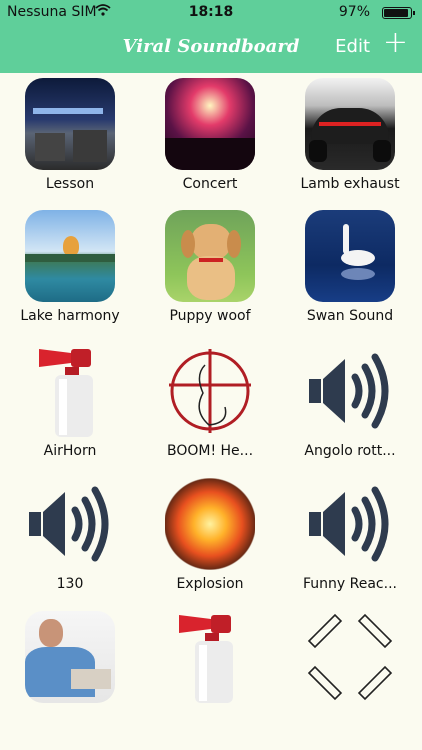 Image resolution: width=422 pixels, height=750 pixels. Describe the element at coordinates (70, 256) in the screenshot. I see `lake-photo-icon` at that location.